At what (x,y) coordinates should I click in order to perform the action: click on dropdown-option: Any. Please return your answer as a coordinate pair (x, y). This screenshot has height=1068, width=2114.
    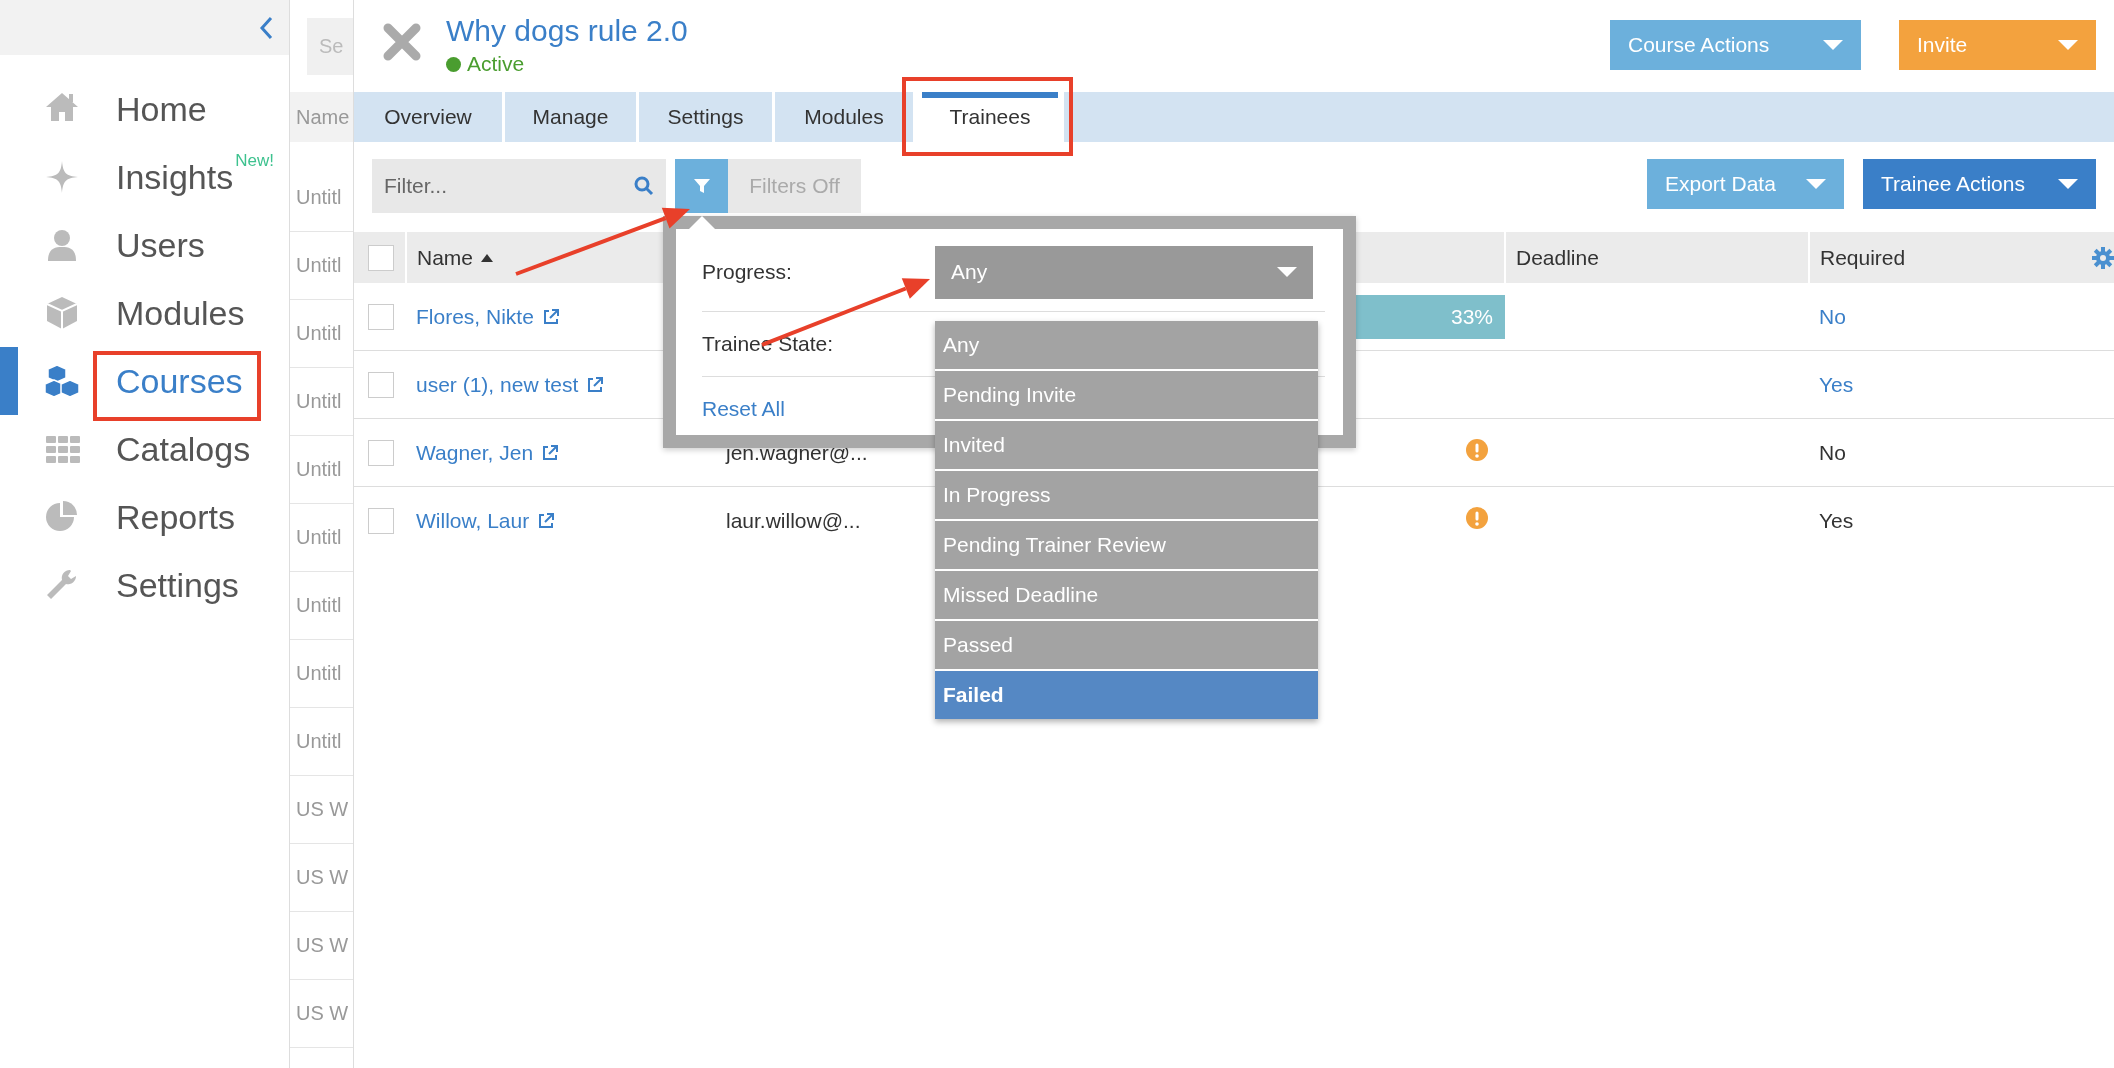
    Looking at the image, I should click on (1126, 346).